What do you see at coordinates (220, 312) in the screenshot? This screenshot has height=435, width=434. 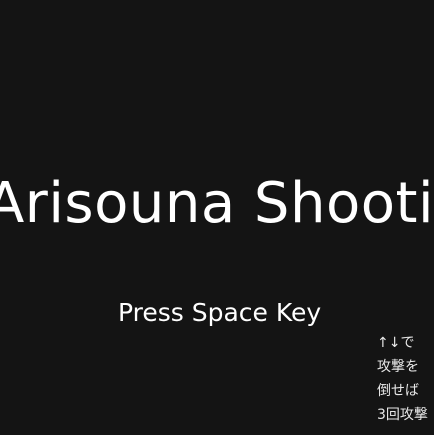 I see `press-space-prompt: Press Space Key` at bounding box center [220, 312].